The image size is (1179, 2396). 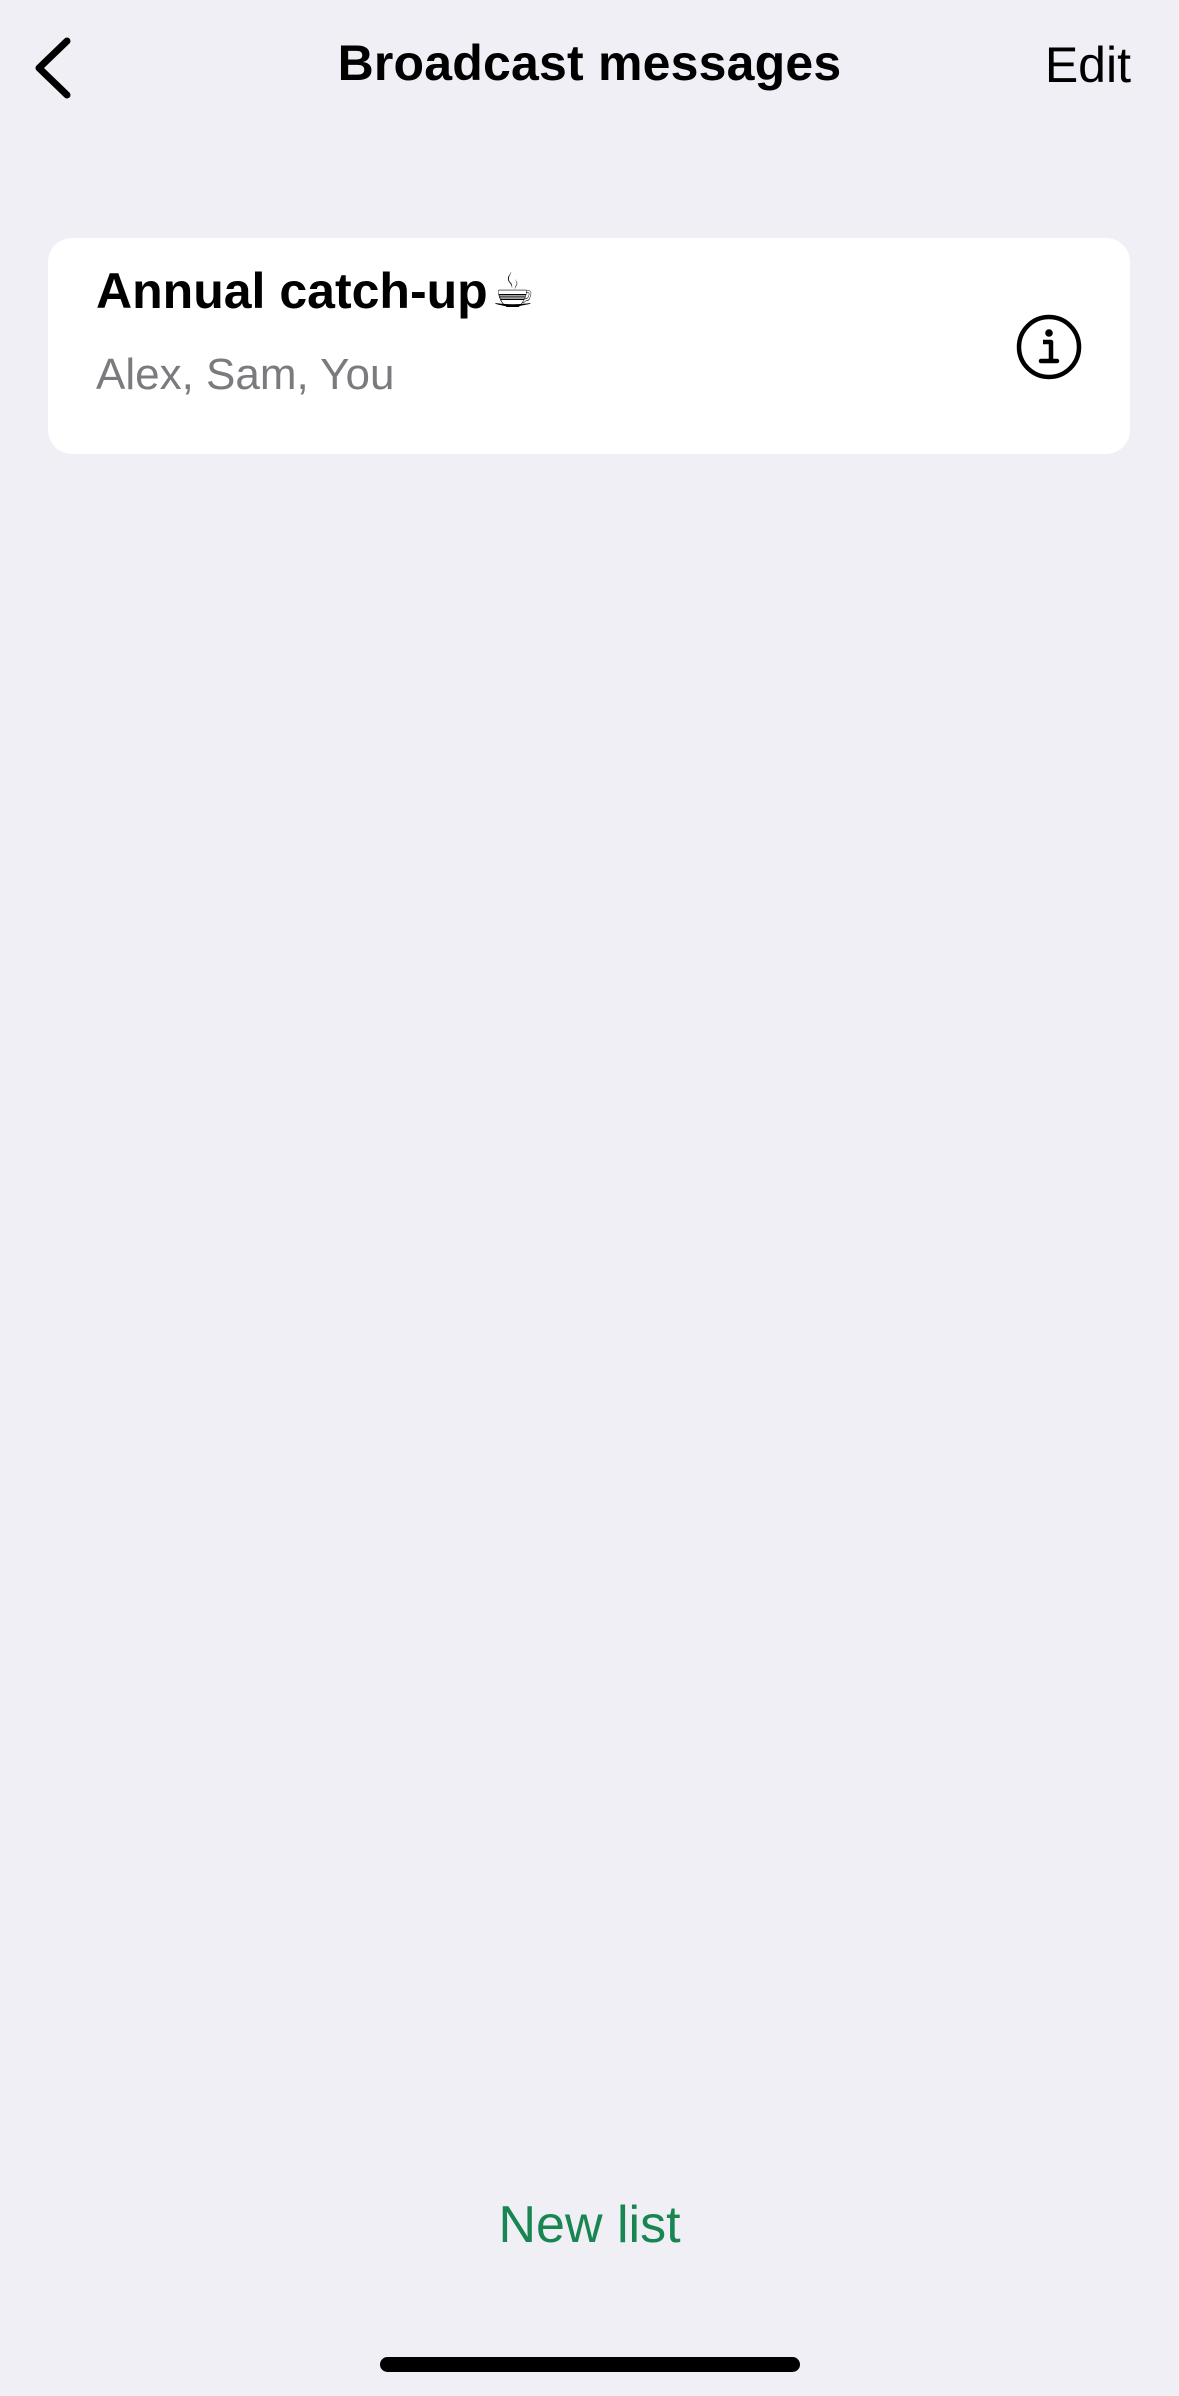 I want to click on navigation-bar: Broadcast messages Edit, so click(x=589, y=70).